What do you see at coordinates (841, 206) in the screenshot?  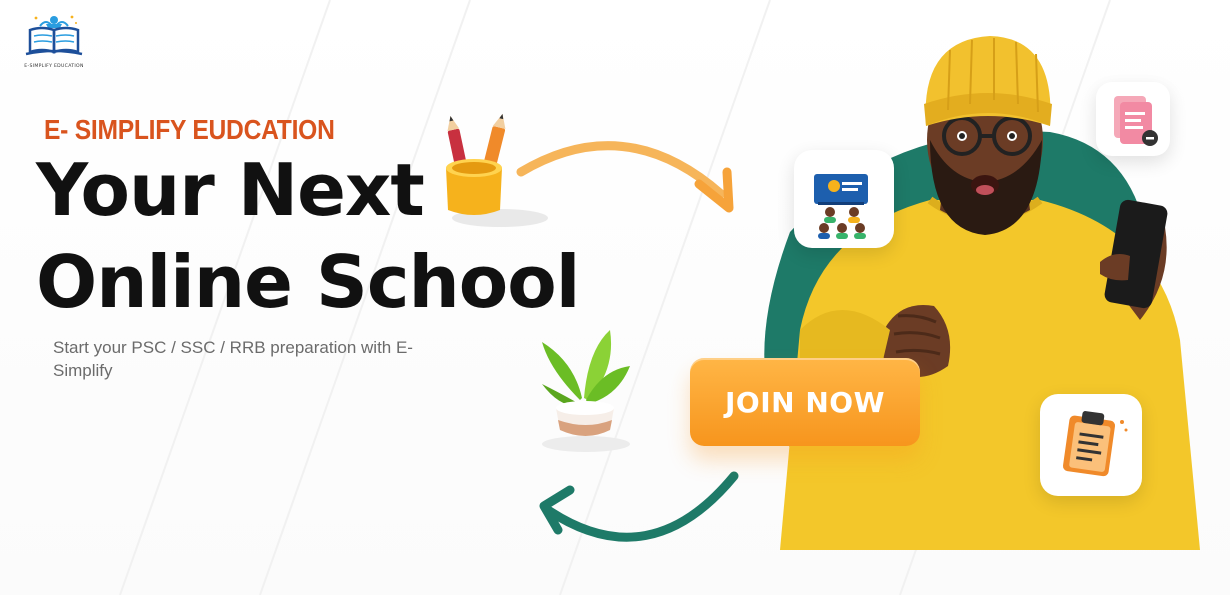 I see `online-classroom-icon` at bounding box center [841, 206].